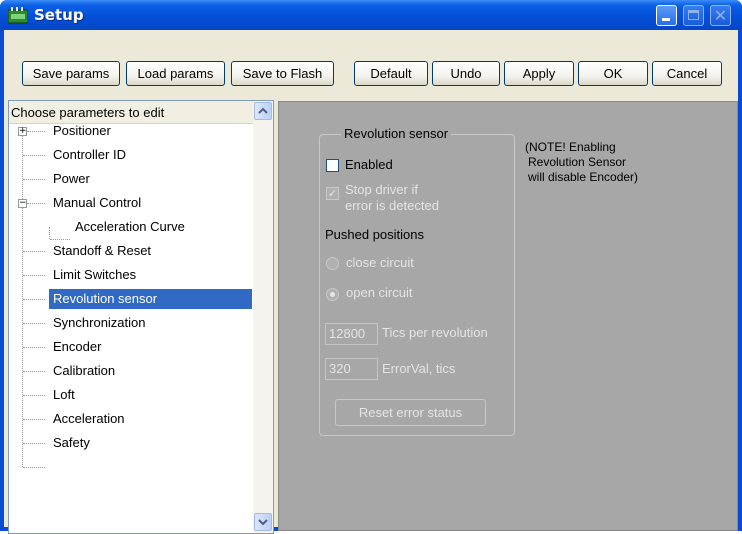 This screenshot has height=534, width=742. I want to click on expand-icon: +, so click(22, 131).